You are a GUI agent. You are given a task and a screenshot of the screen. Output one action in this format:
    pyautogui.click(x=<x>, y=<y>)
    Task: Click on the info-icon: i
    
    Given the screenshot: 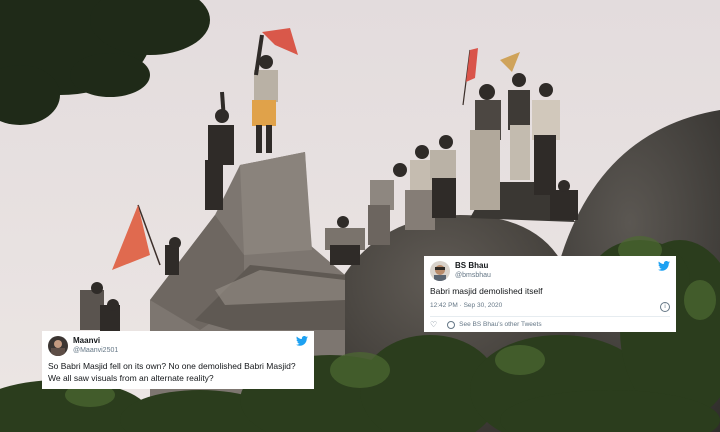 What is the action you would take?
    pyautogui.click(x=665, y=307)
    